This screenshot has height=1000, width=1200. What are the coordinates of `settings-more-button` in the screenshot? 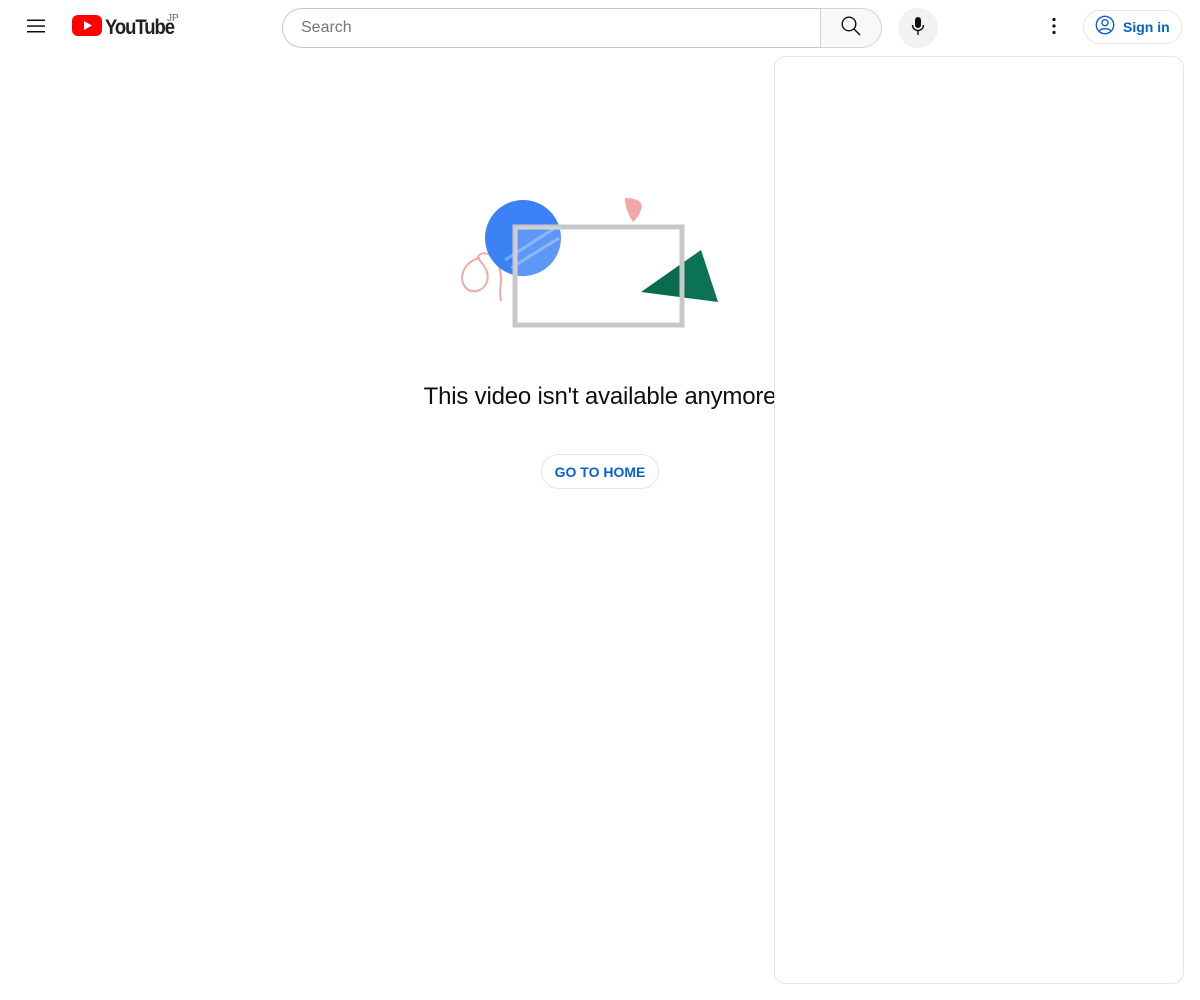 It's located at (1054, 28).